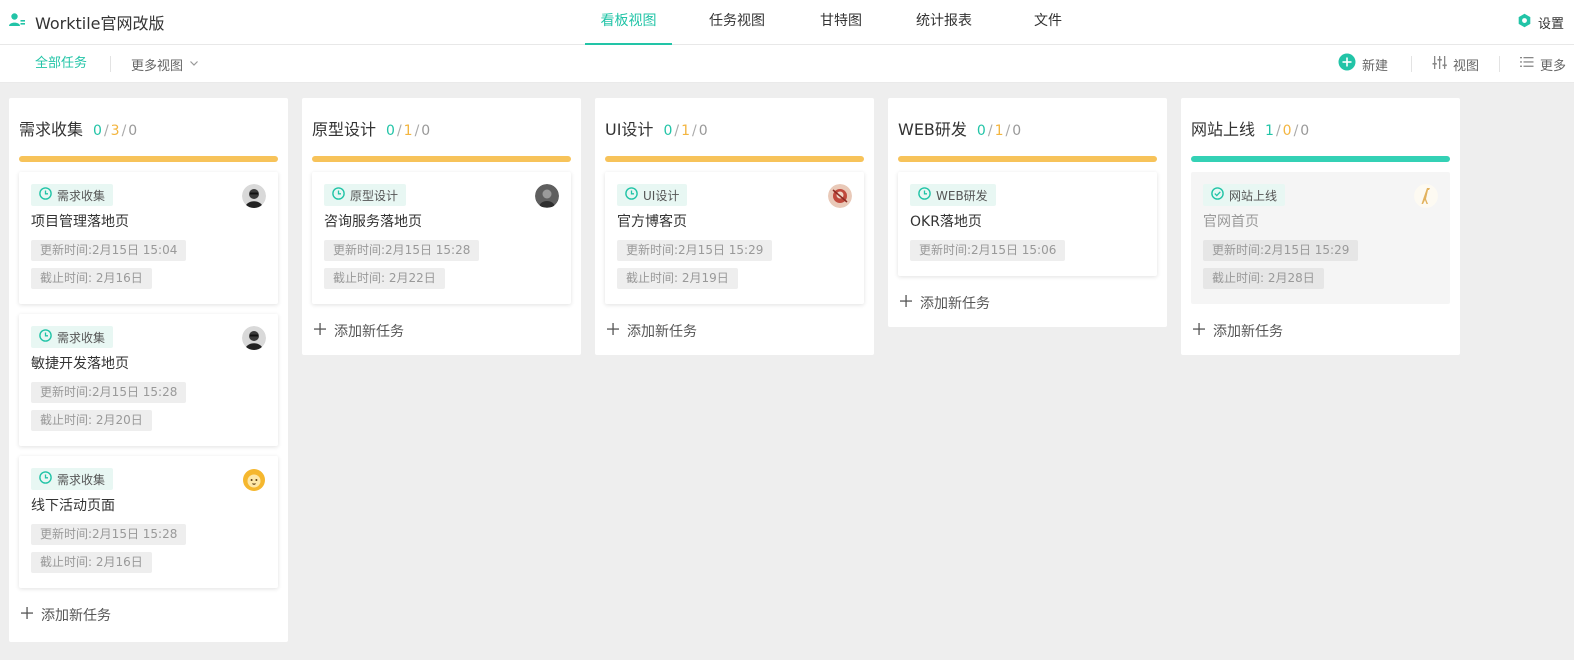 The height and width of the screenshot is (660, 1574). I want to click on chevron-down-icon, so click(194, 64).